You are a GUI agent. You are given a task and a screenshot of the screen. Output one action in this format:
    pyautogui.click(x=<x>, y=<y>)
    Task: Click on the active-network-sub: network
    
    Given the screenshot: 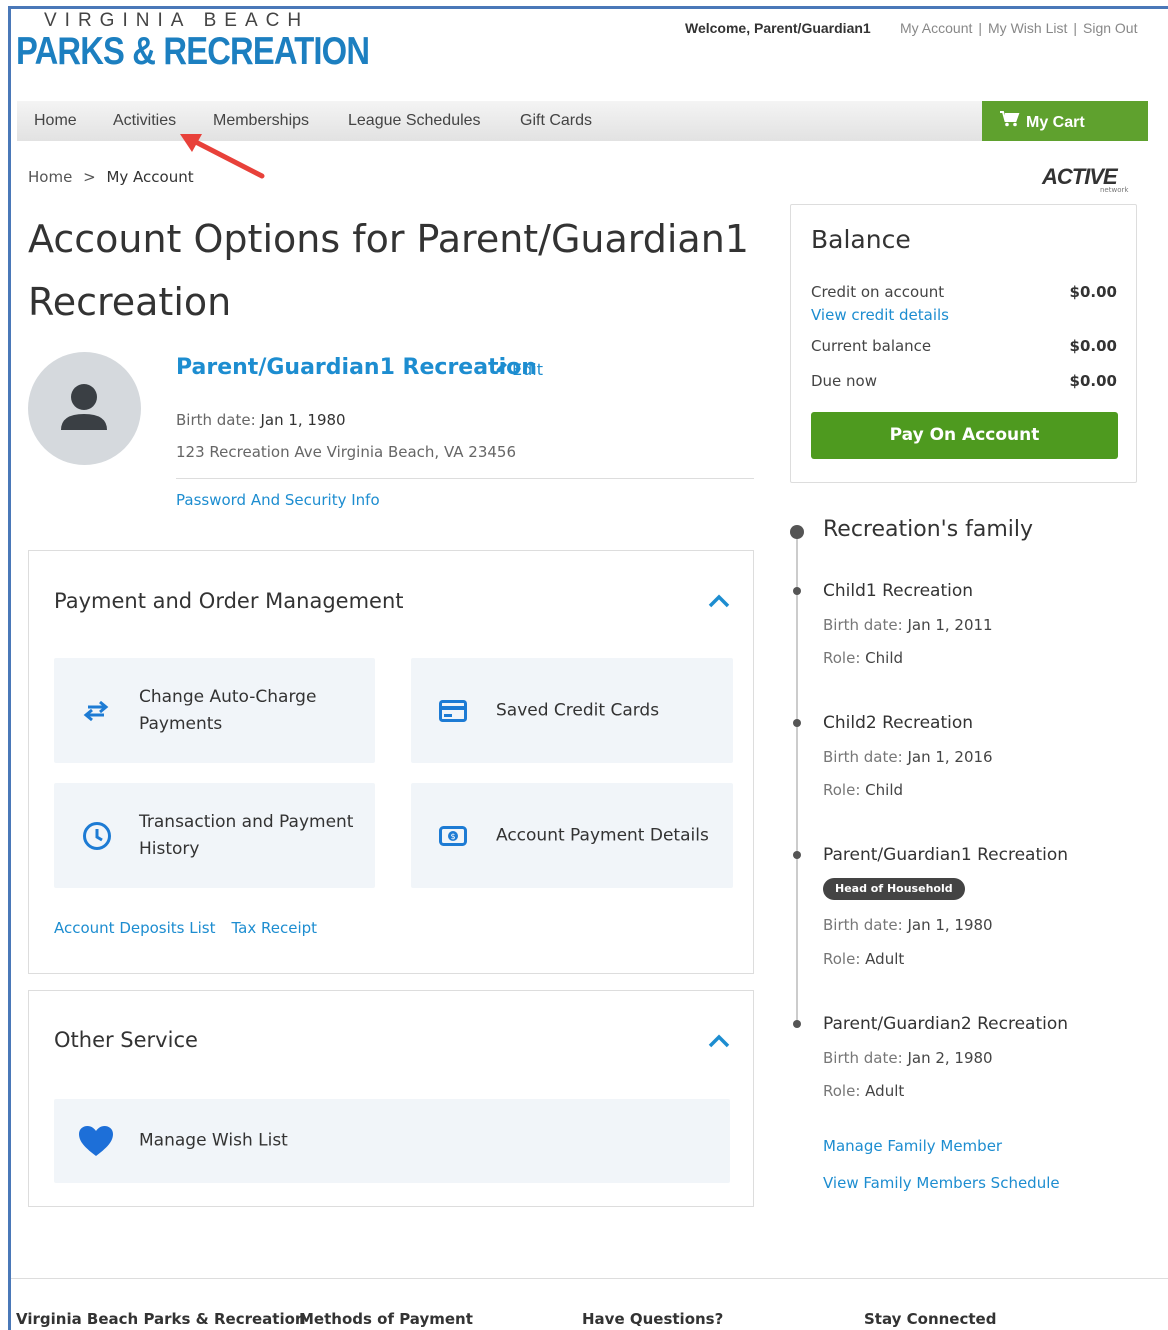 What is the action you would take?
    pyautogui.click(x=1114, y=190)
    